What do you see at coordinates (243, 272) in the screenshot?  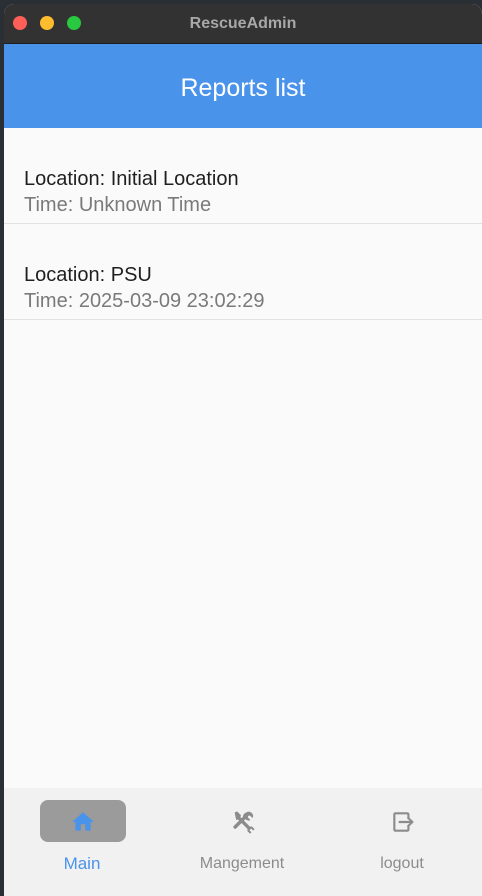 I see `report-list-item: Location: PSU Time: 2025-03-09 23:02:29` at bounding box center [243, 272].